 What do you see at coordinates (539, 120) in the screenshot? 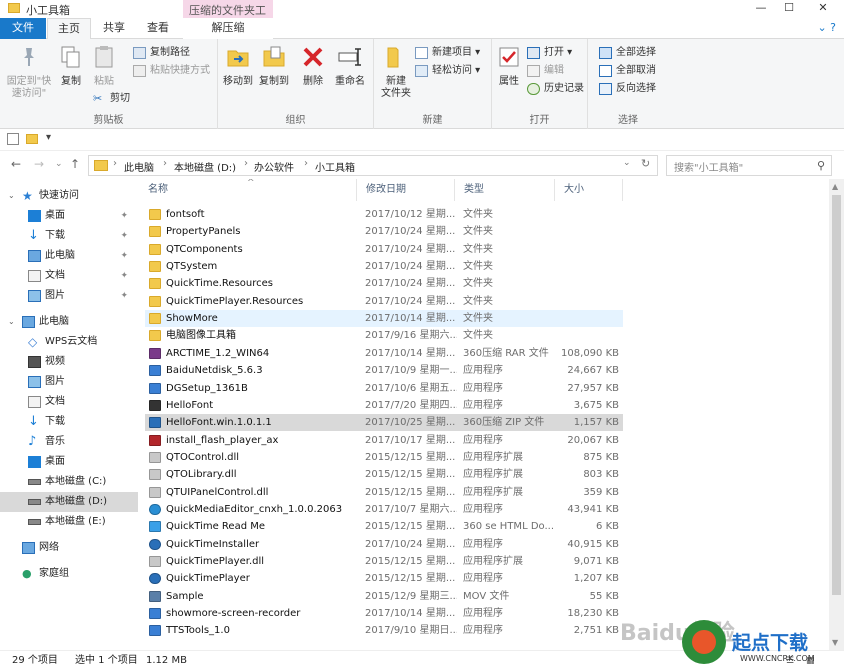
I see `open-group-label: 打开` at bounding box center [539, 120].